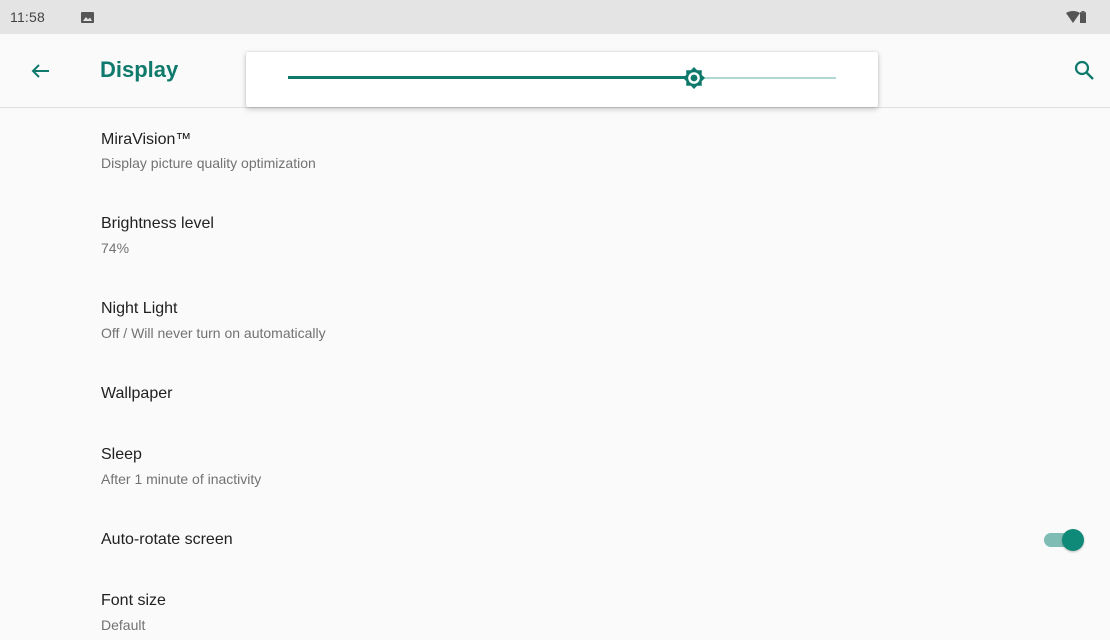  What do you see at coordinates (139, 69) in the screenshot?
I see `page-title: Display` at bounding box center [139, 69].